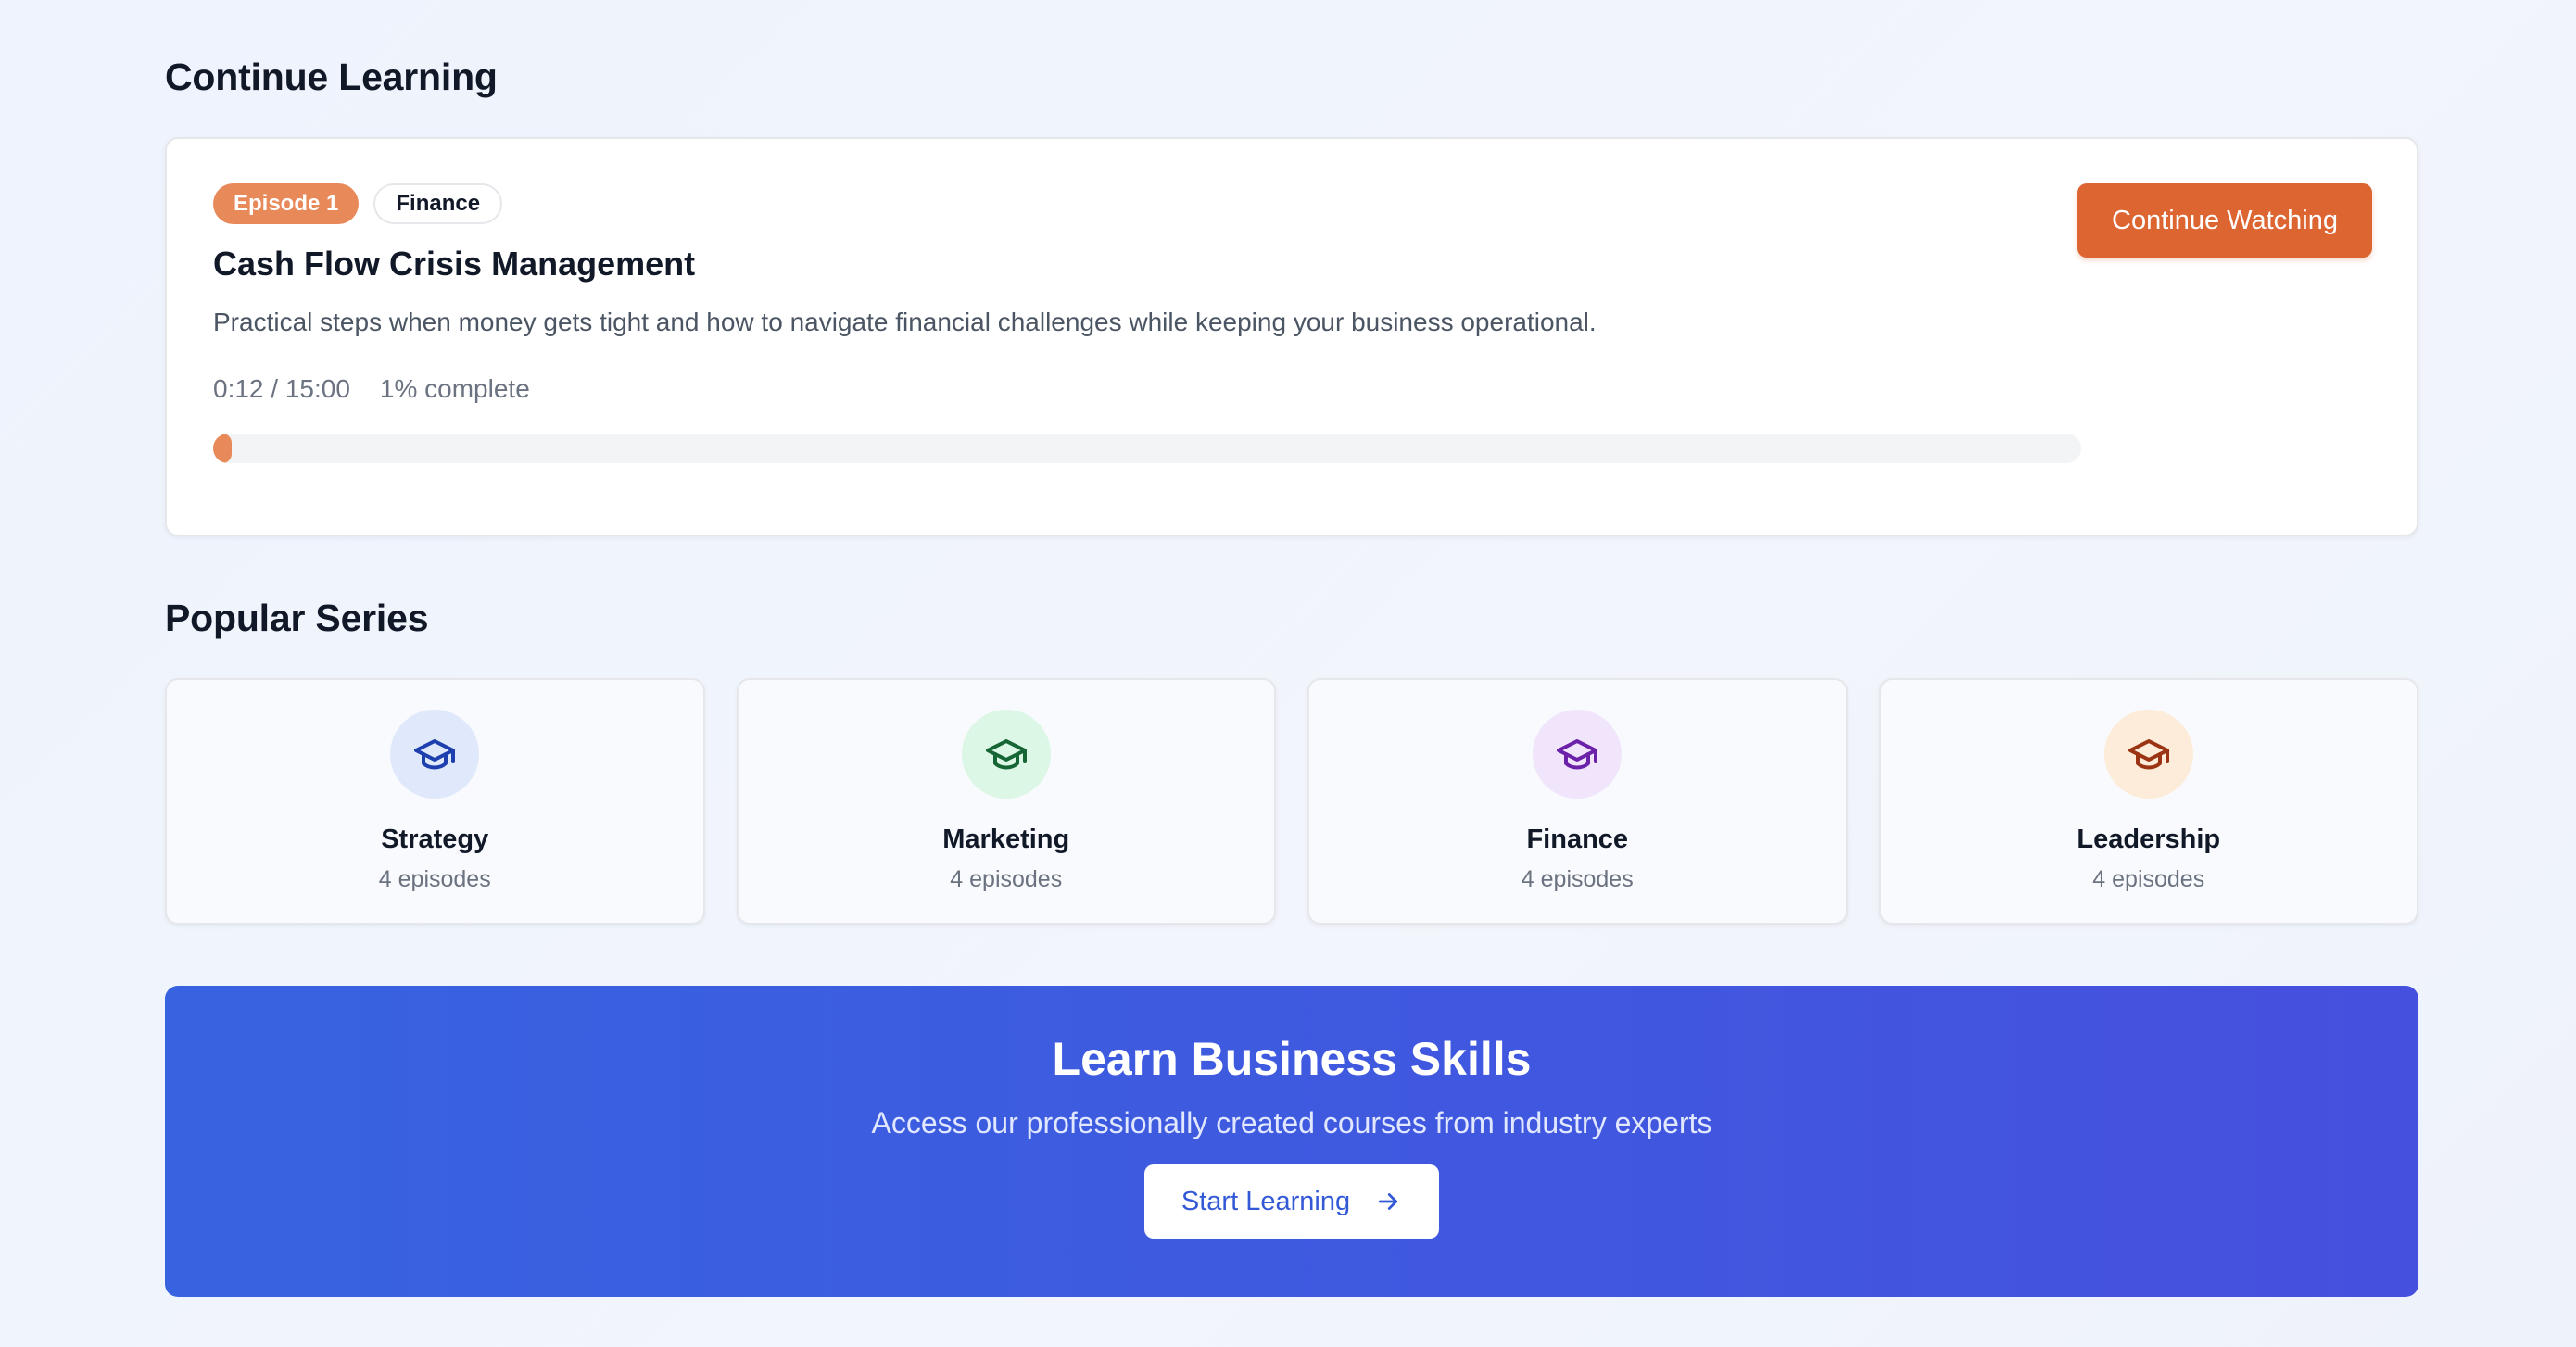  I want to click on series-card-strategy: Strategy 4 episodes, so click(435, 801).